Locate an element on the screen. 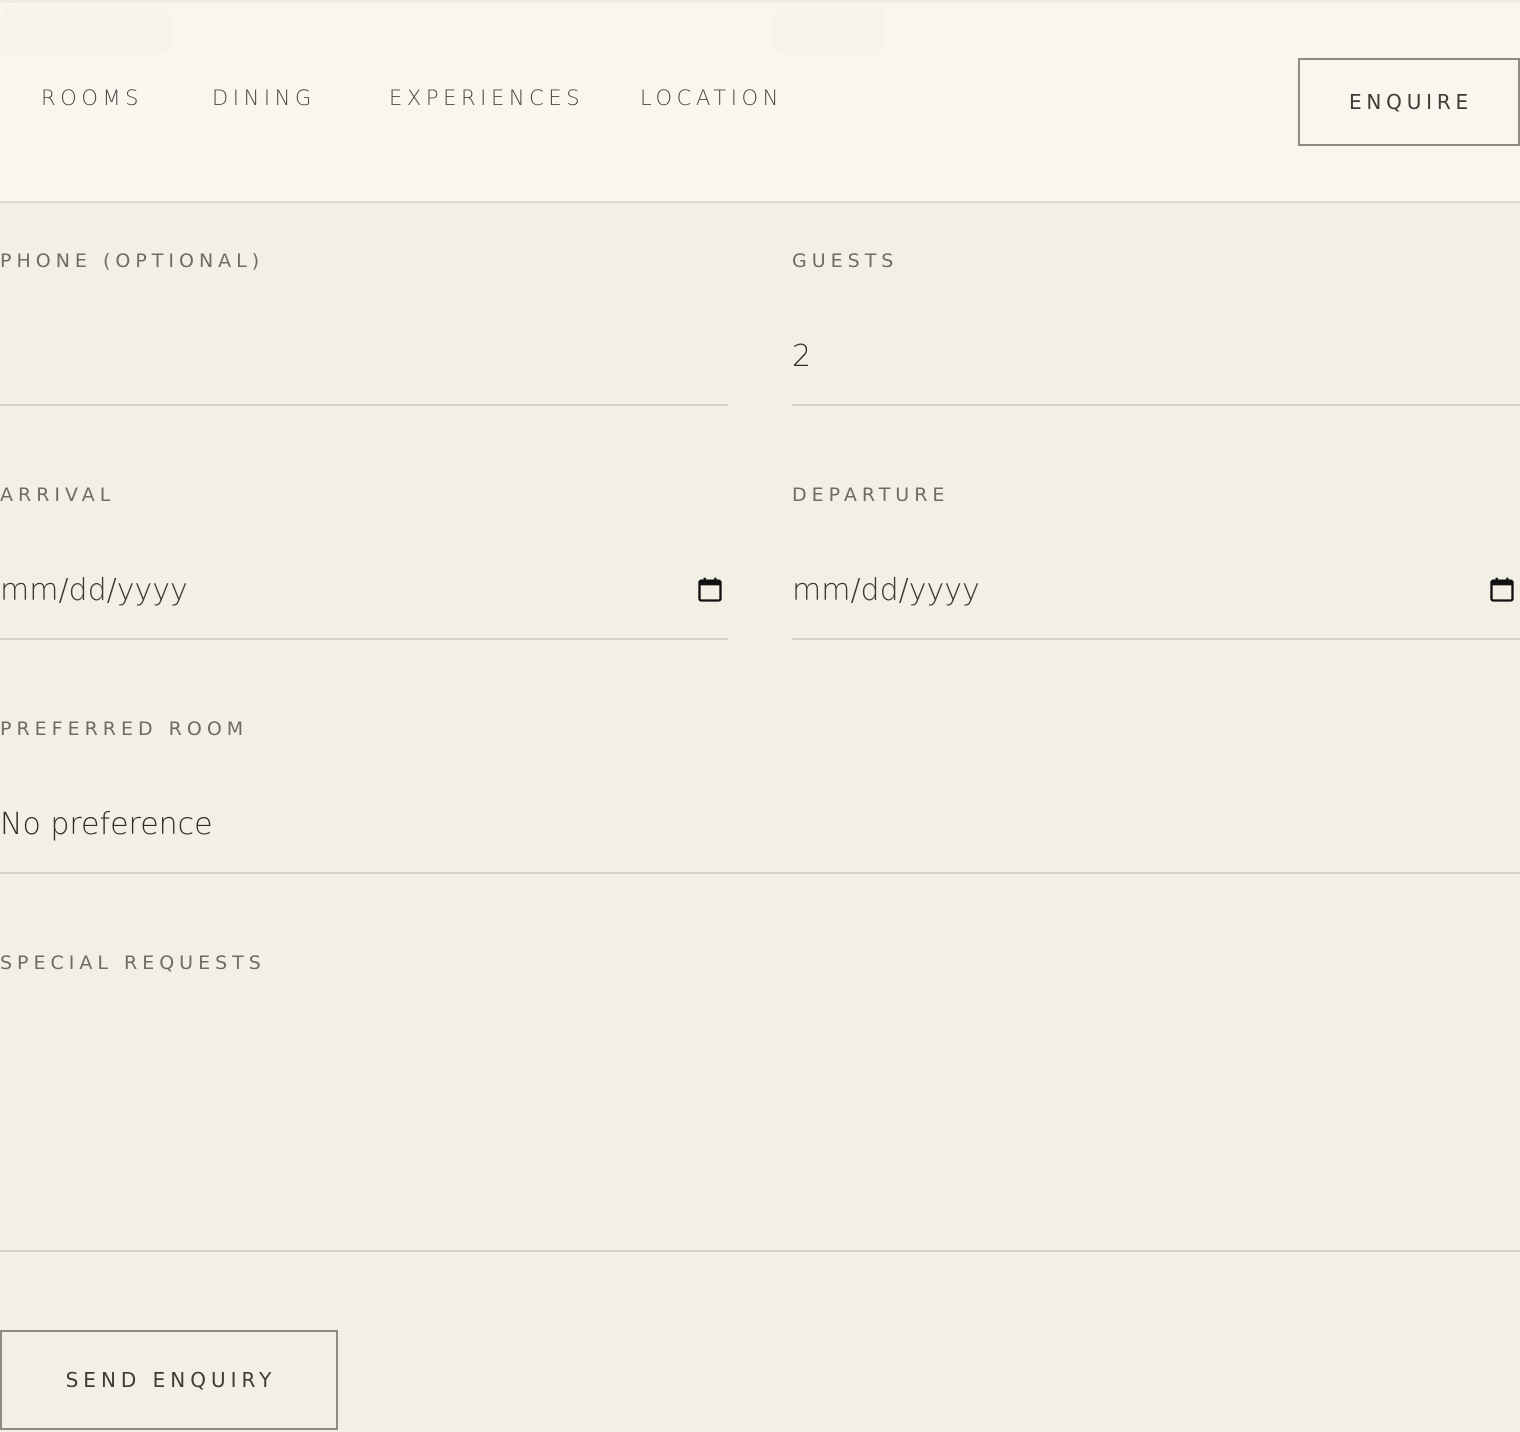  guests-field: 2 is located at coordinates (1156, 358).